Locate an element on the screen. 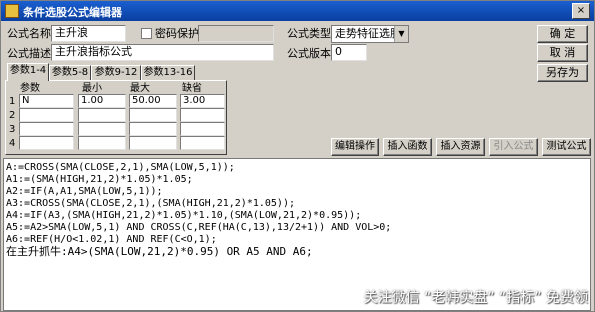  type-select: 走势特征选股 ▼ is located at coordinates (370, 34).